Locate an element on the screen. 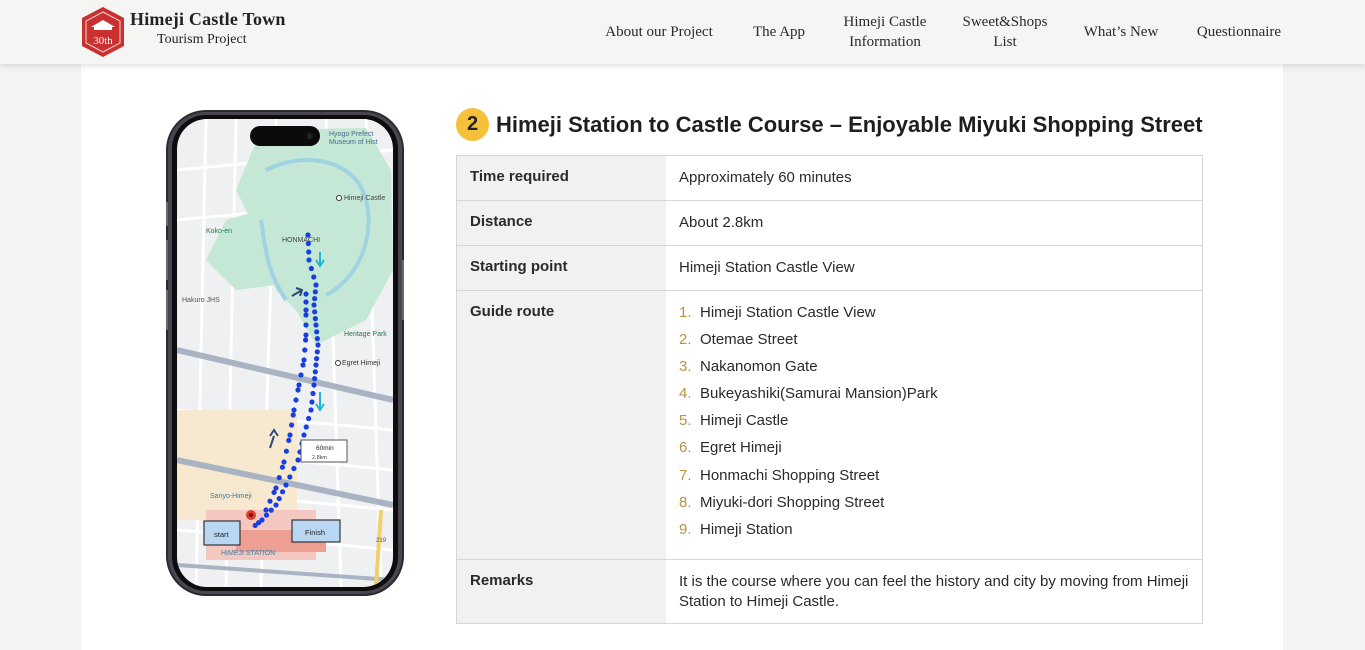  nav-label: The App is located at coordinates (779, 32).